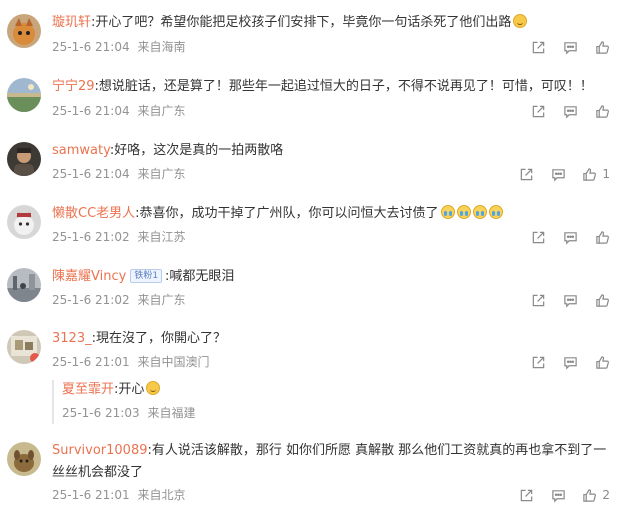 The height and width of the screenshot is (519, 622). What do you see at coordinates (200, 276) in the screenshot?
I see `comment-text: :喊都无眼泪` at bounding box center [200, 276].